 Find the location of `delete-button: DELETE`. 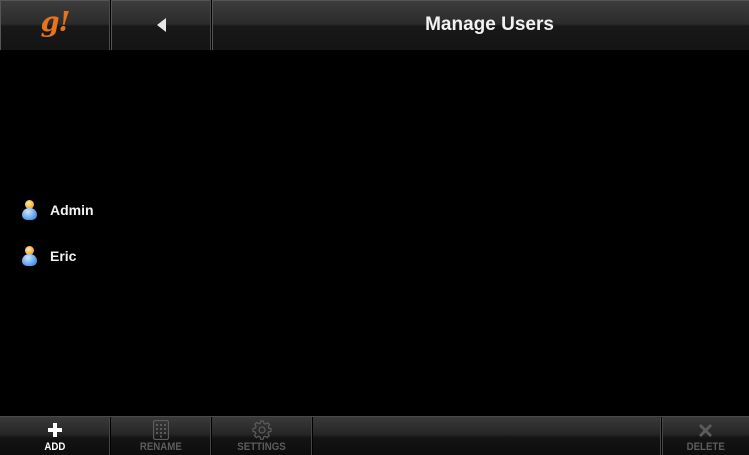

delete-button: DELETE is located at coordinates (705, 436).